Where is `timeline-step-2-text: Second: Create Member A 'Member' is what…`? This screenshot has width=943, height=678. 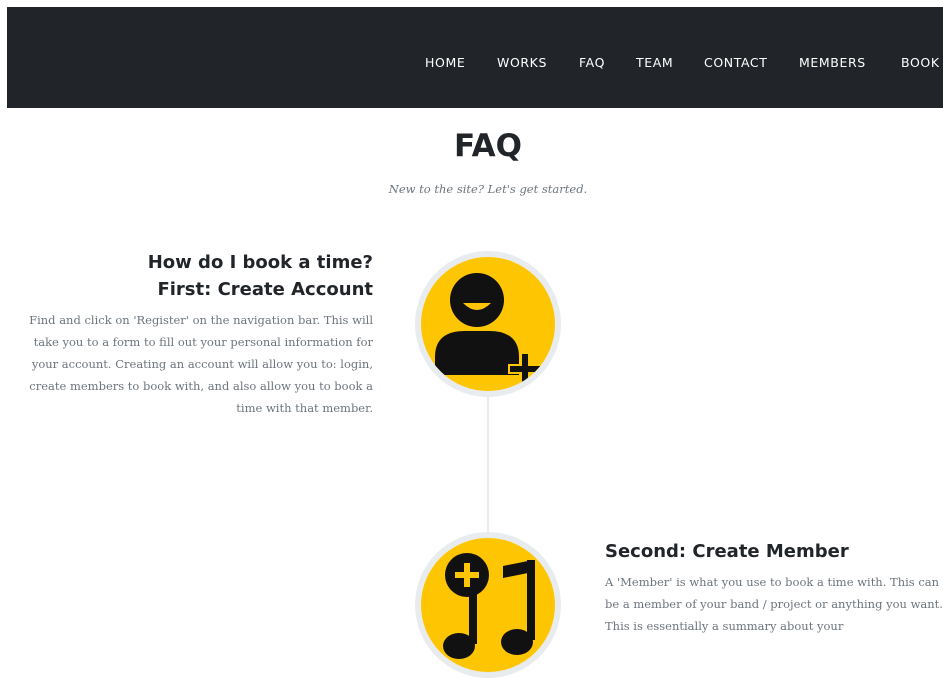
timeline-step-2-text: Second: Create Member A 'Member' is what… is located at coordinates (774, 587).